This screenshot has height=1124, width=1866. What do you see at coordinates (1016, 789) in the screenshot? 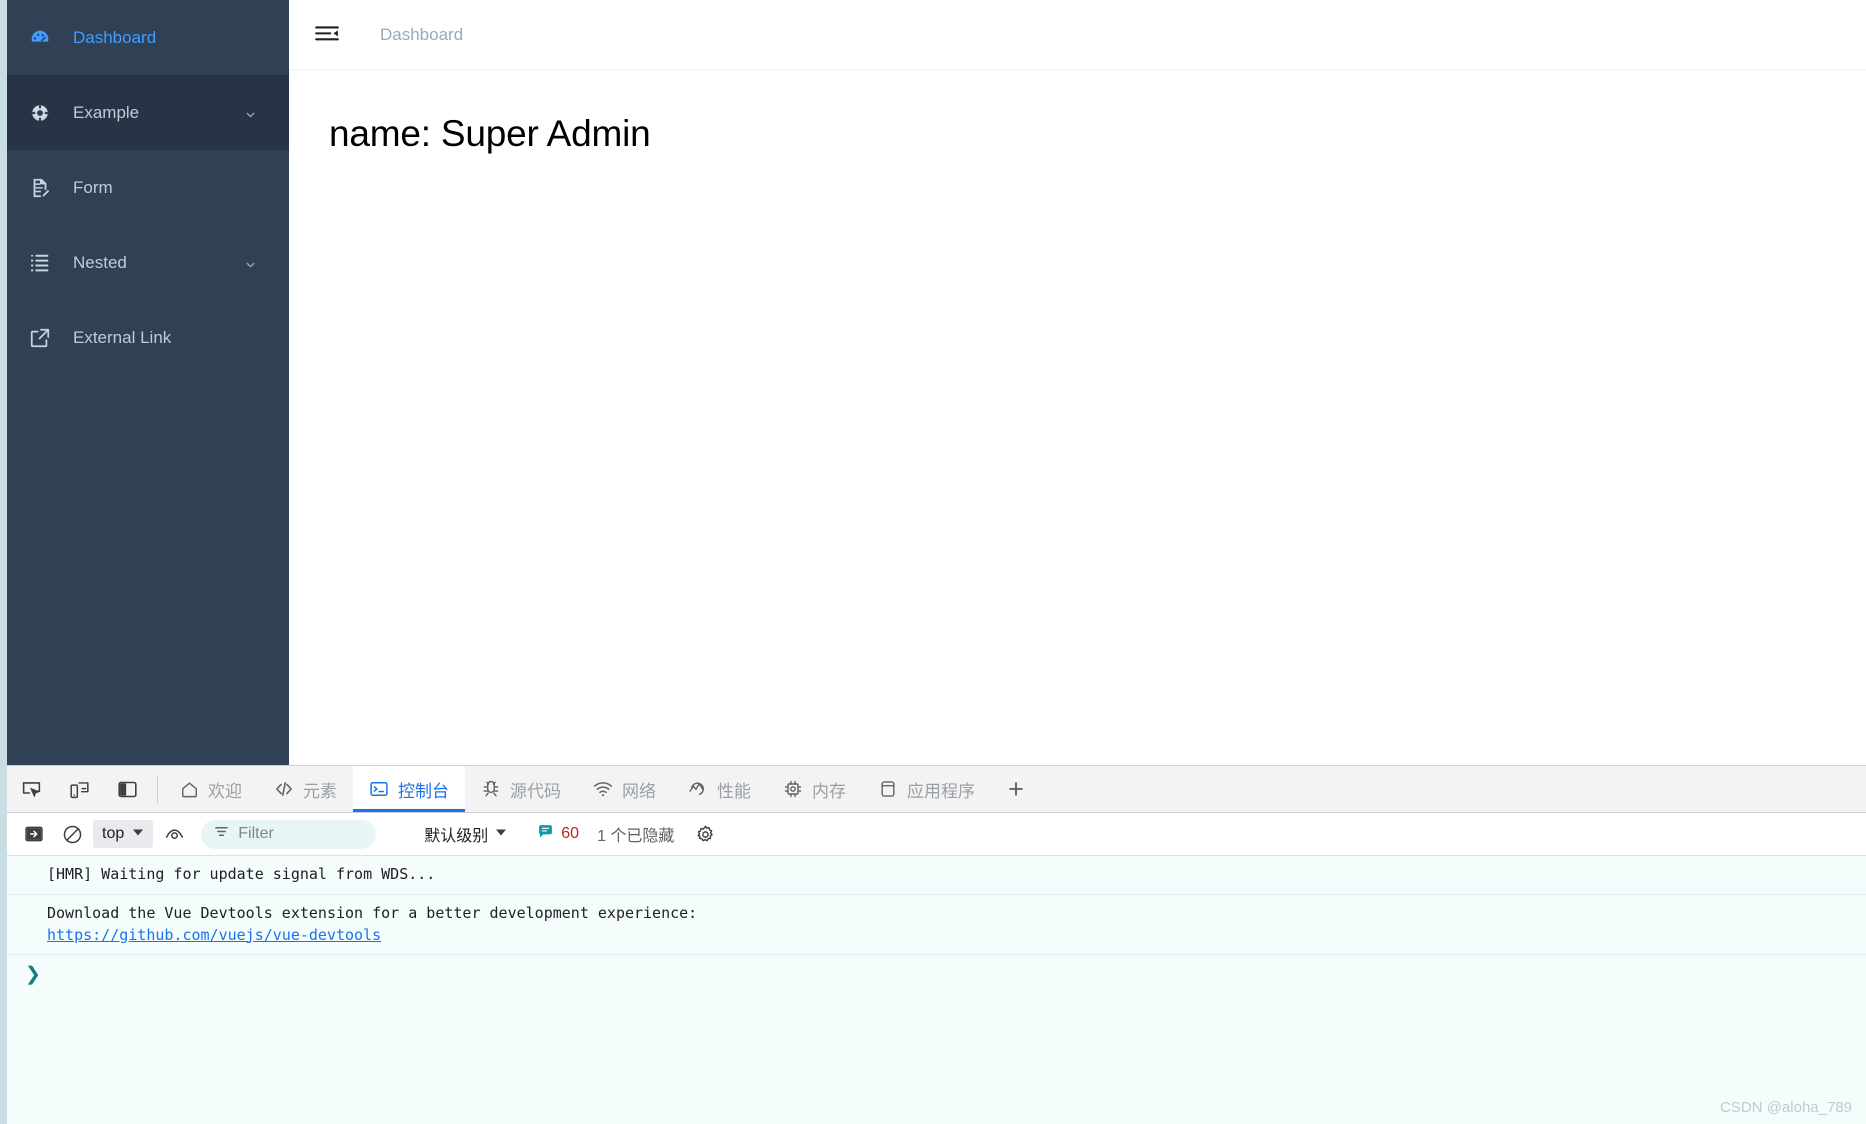
I see `more-tabs-button: +` at bounding box center [1016, 789].